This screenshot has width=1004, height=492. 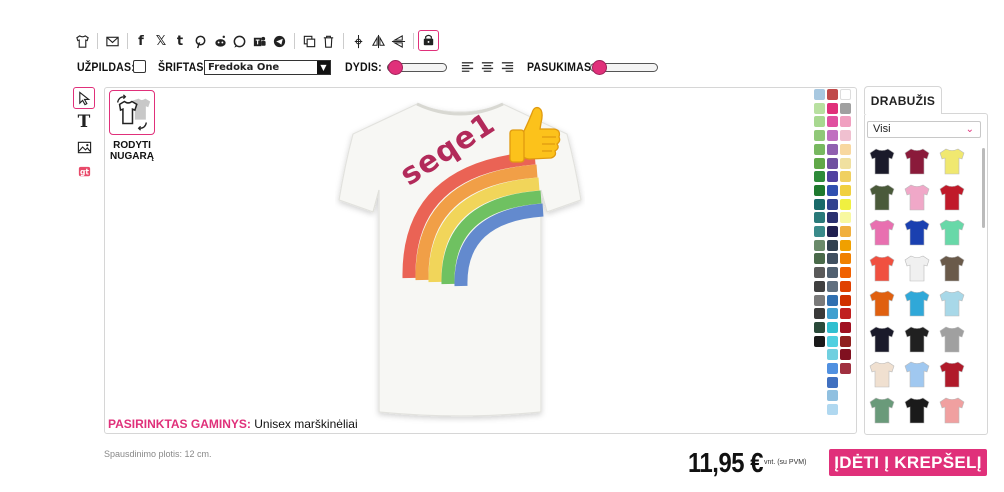 What do you see at coordinates (328, 41) in the screenshot?
I see `trash-icon` at bounding box center [328, 41].